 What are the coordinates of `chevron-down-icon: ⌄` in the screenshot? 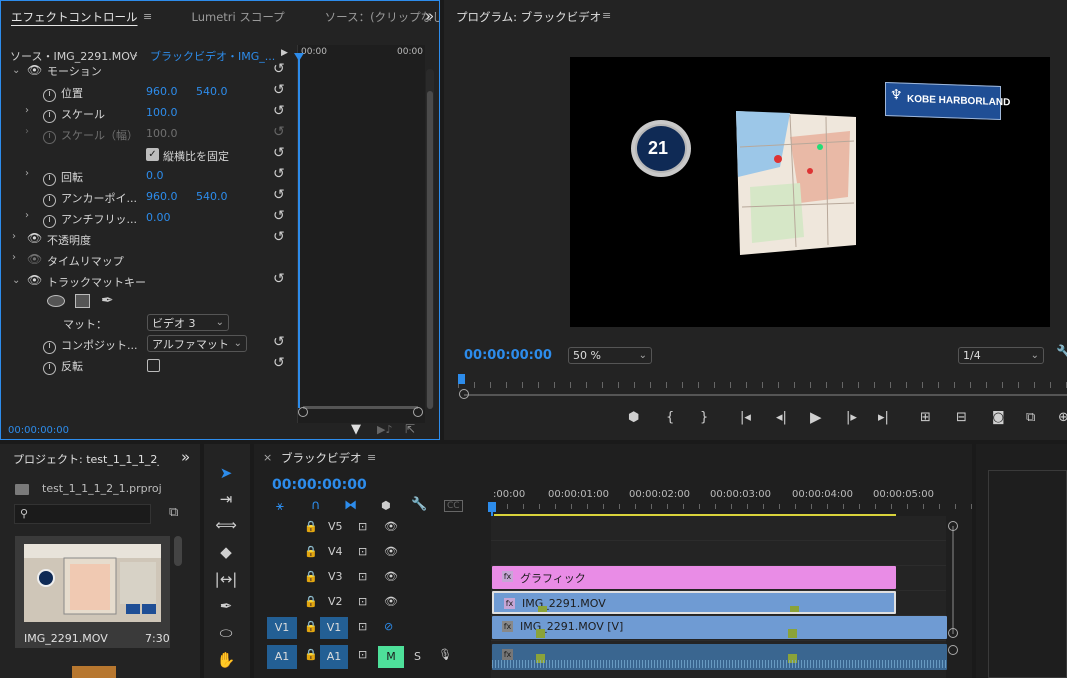 It's located at (135, 54).